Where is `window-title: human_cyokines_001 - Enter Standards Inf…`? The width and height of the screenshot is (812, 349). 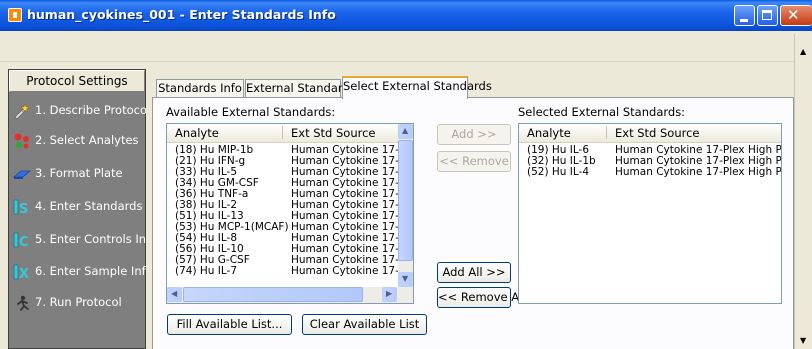
window-title: human_cyokines_001 - Enter Standards Inf… is located at coordinates (181, 14).